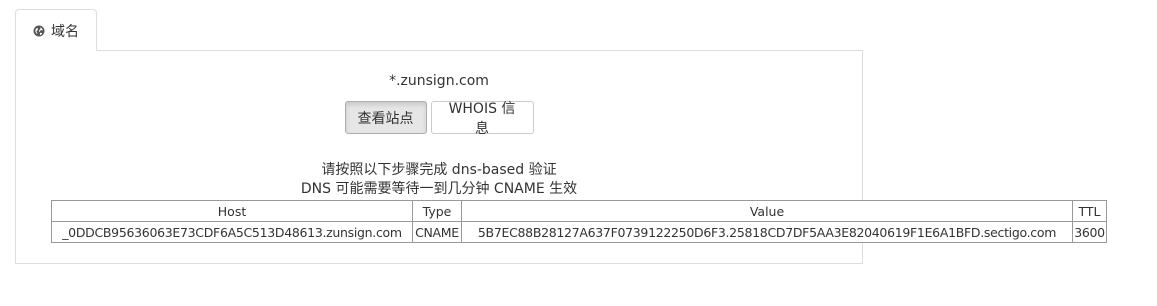 Image resolution: width=1157 pixels, height=306 pixels. I want to click on view-site-button: 查看站点, so click(385, 117).